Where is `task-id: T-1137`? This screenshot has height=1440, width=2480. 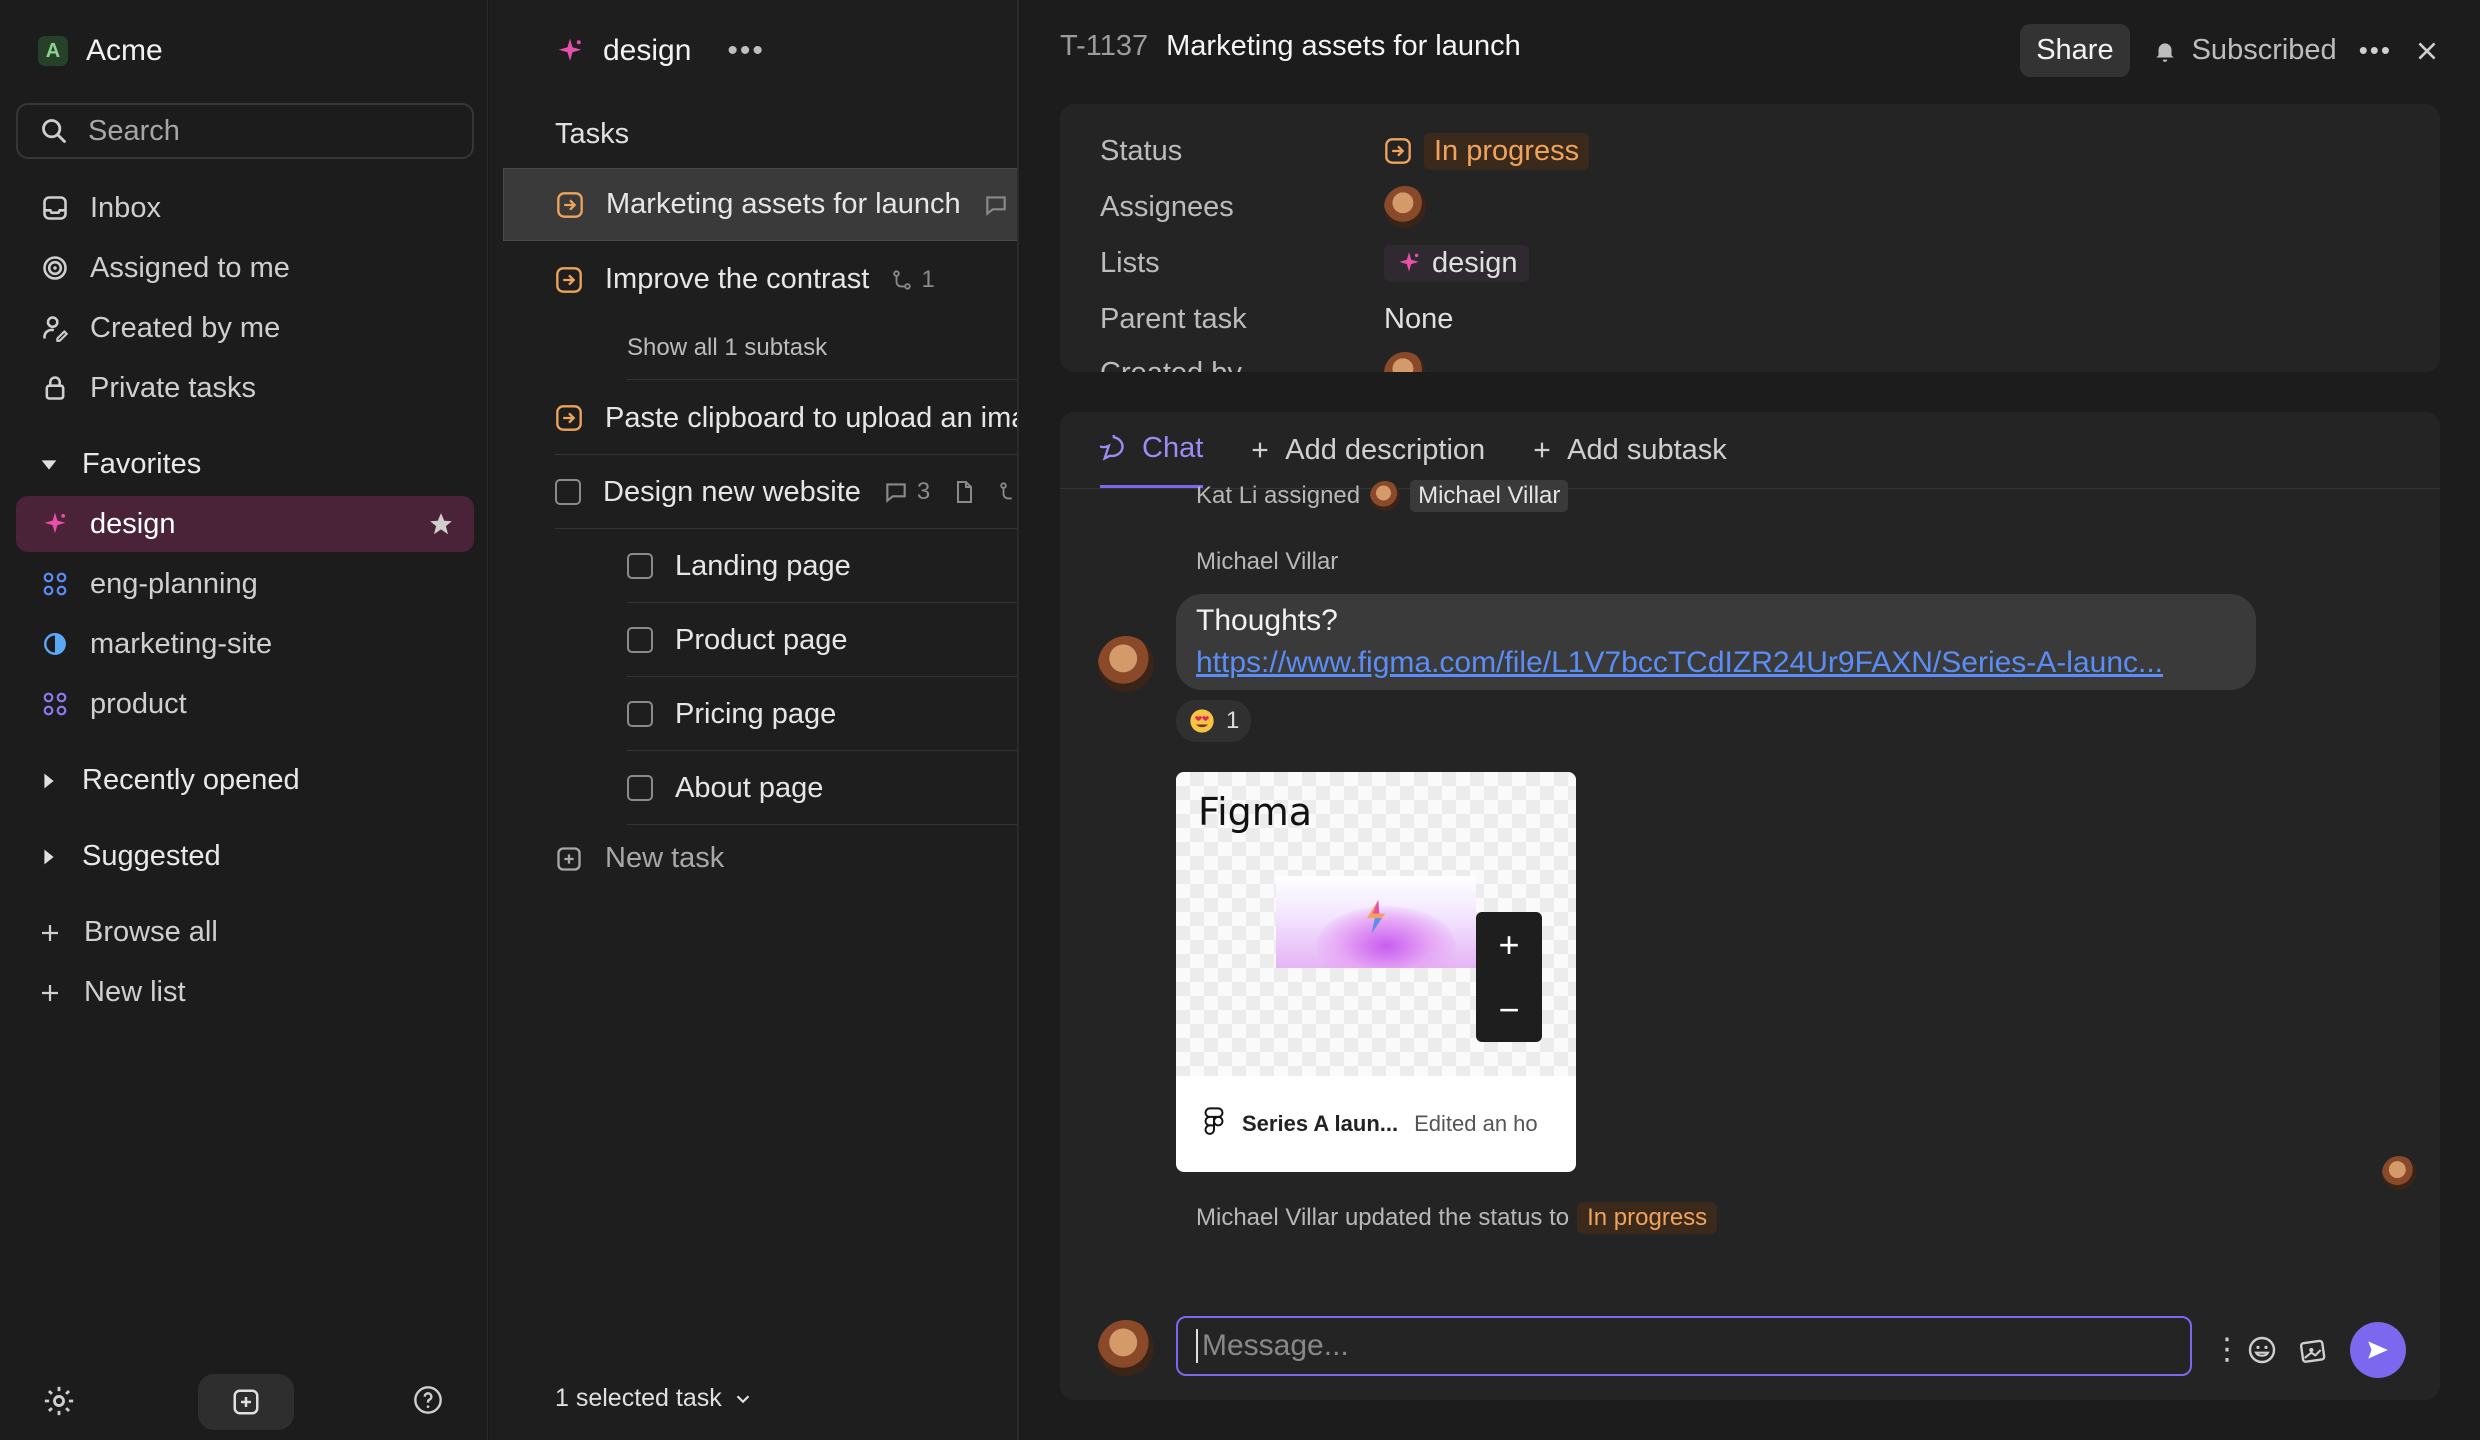
task-id: T-1137 is located at coordinates (1104, 46).